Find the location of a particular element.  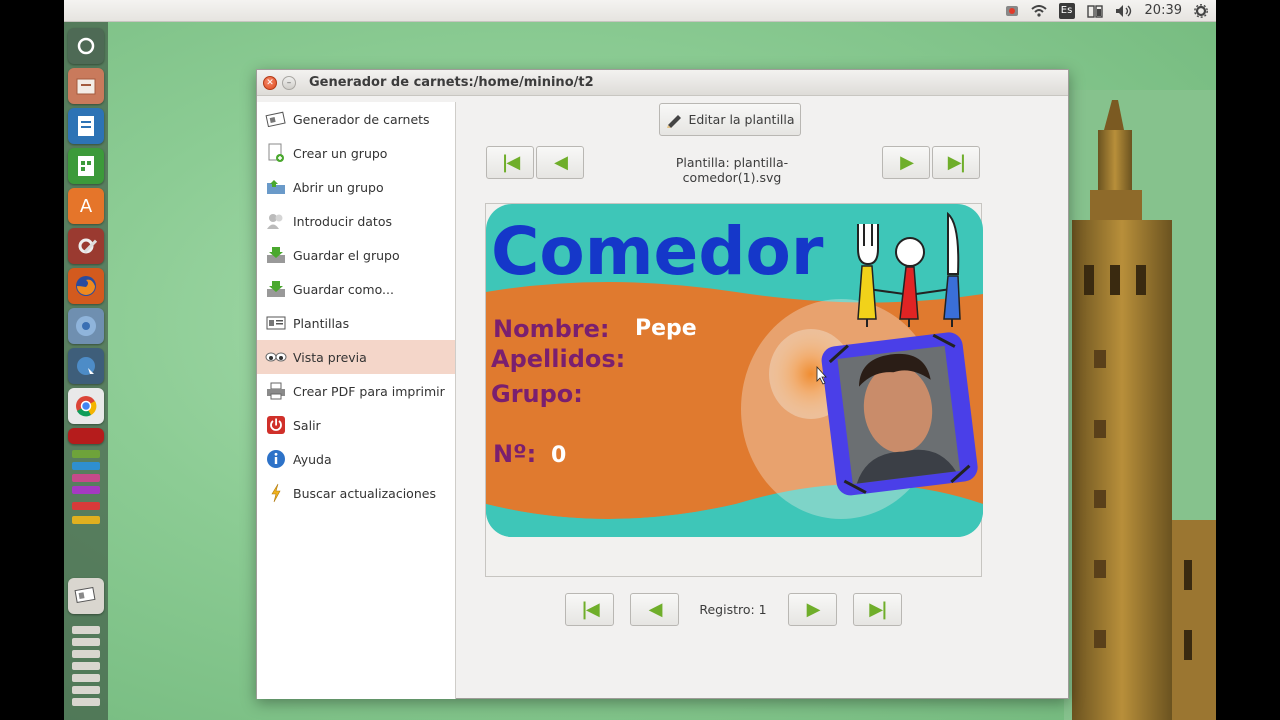

battery-icon is located at coordinates (1094, 11).